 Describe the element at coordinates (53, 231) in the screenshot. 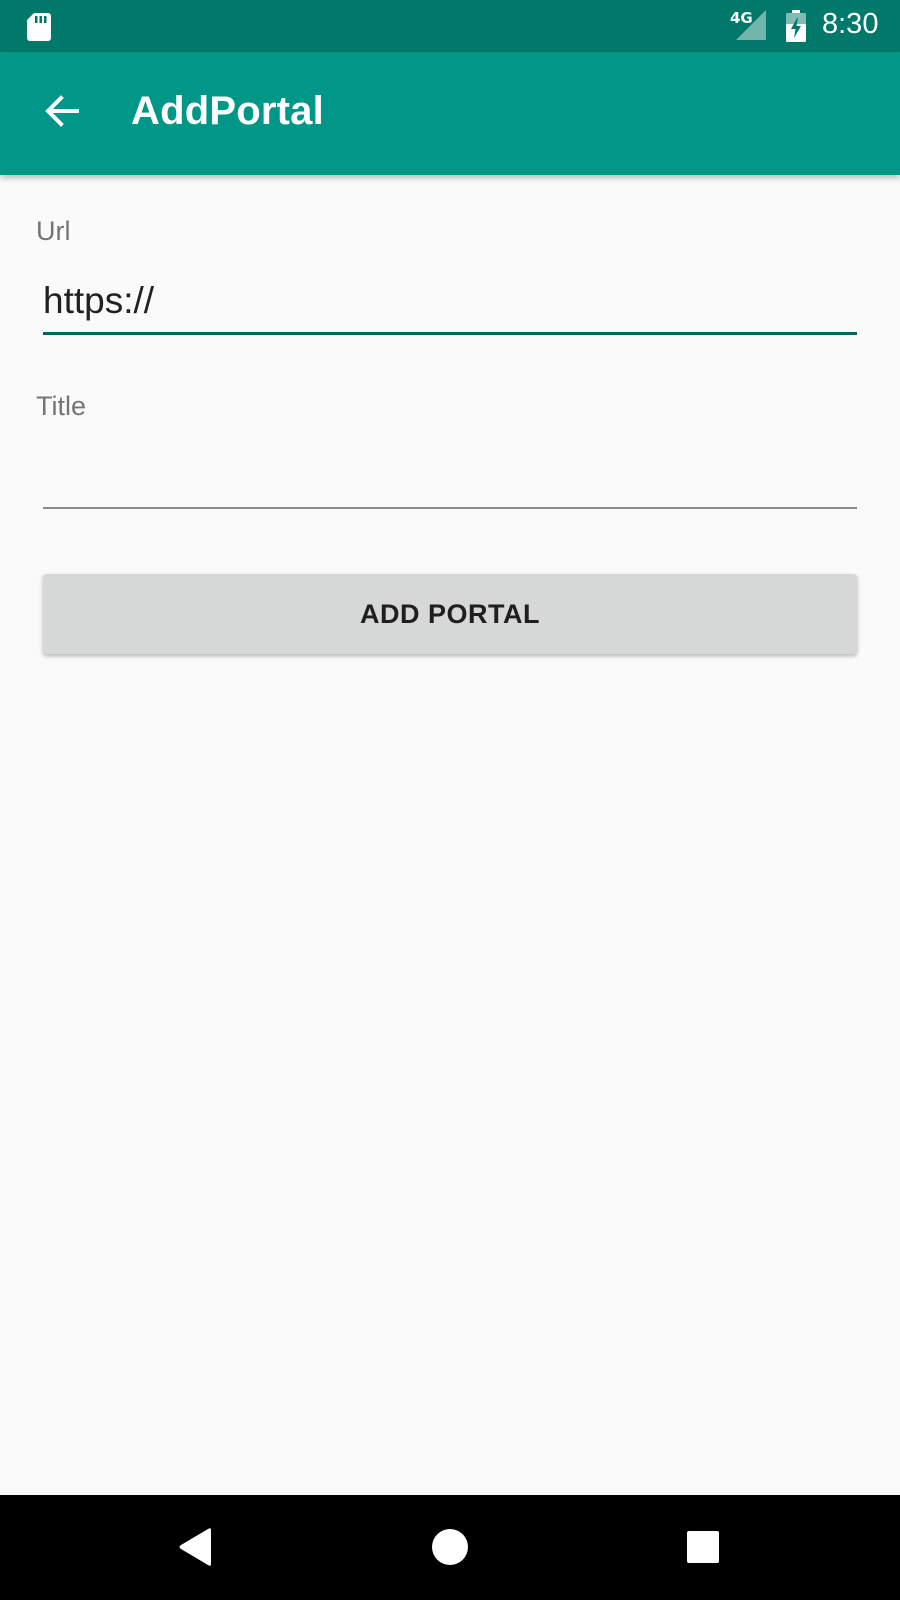

I see `url-label: Url` at that location.